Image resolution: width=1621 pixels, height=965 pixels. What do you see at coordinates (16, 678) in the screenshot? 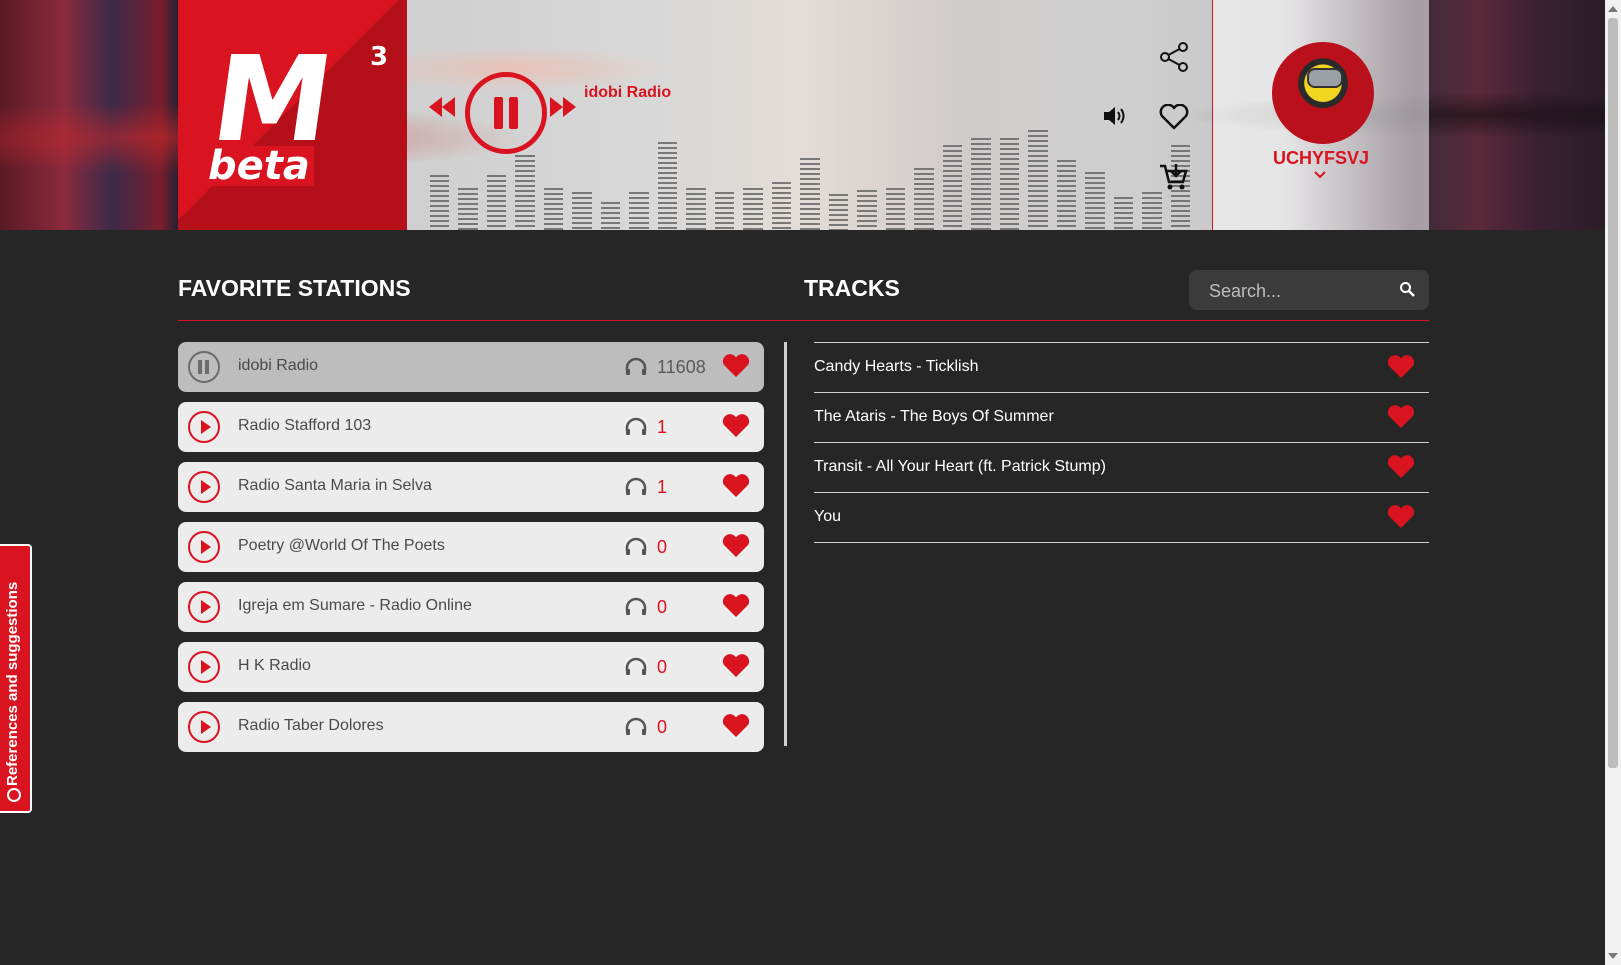
I see `references-suggestions-tab: References and suggestions` at bounding box center [16, 678].